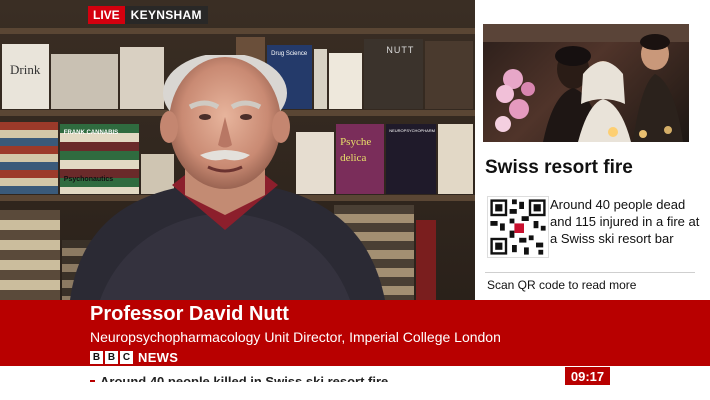 The height and width of the screenshot is (400, 710). Describe the element at coordinates (134, 357) in the screenshot. I see `bbc-news-logo: B B C NEWS` at that location.